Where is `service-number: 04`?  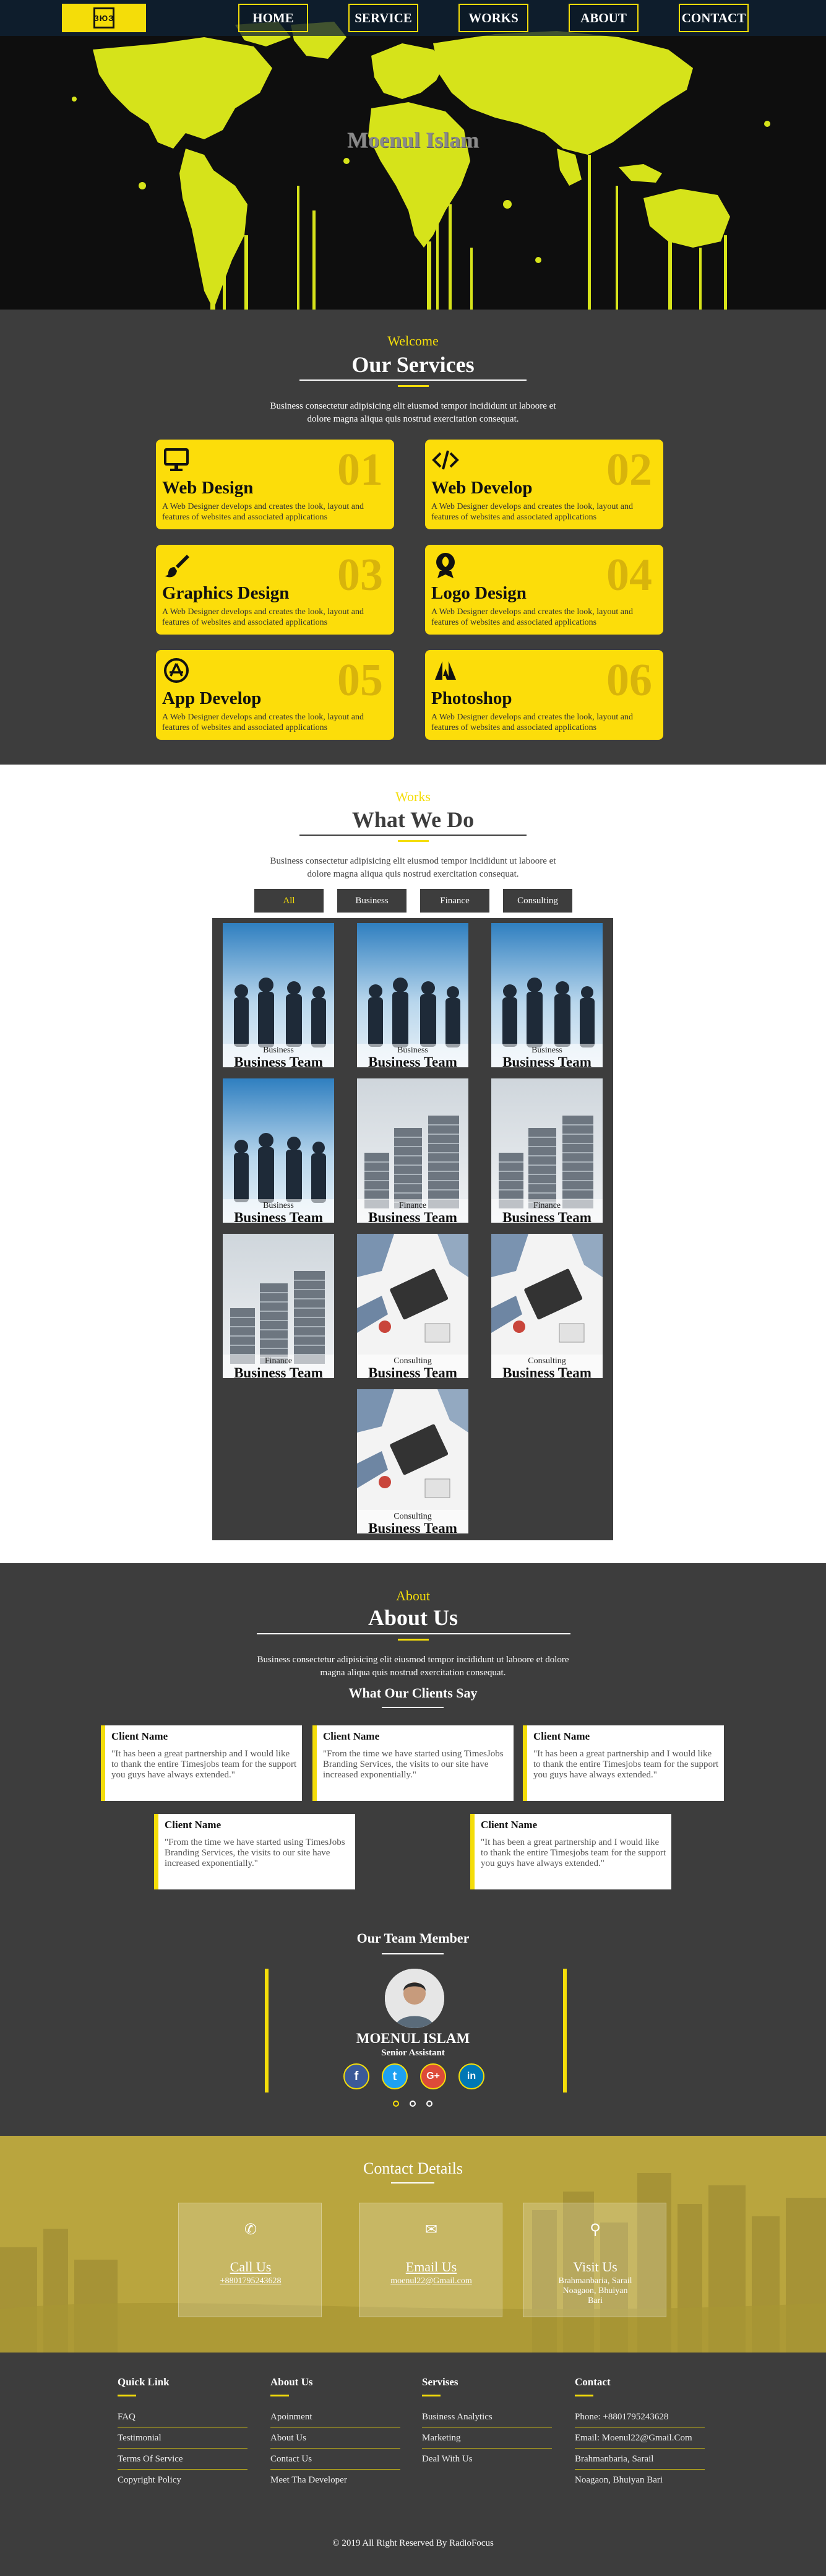 service-number: 04 is located at coordinates (629, 575).